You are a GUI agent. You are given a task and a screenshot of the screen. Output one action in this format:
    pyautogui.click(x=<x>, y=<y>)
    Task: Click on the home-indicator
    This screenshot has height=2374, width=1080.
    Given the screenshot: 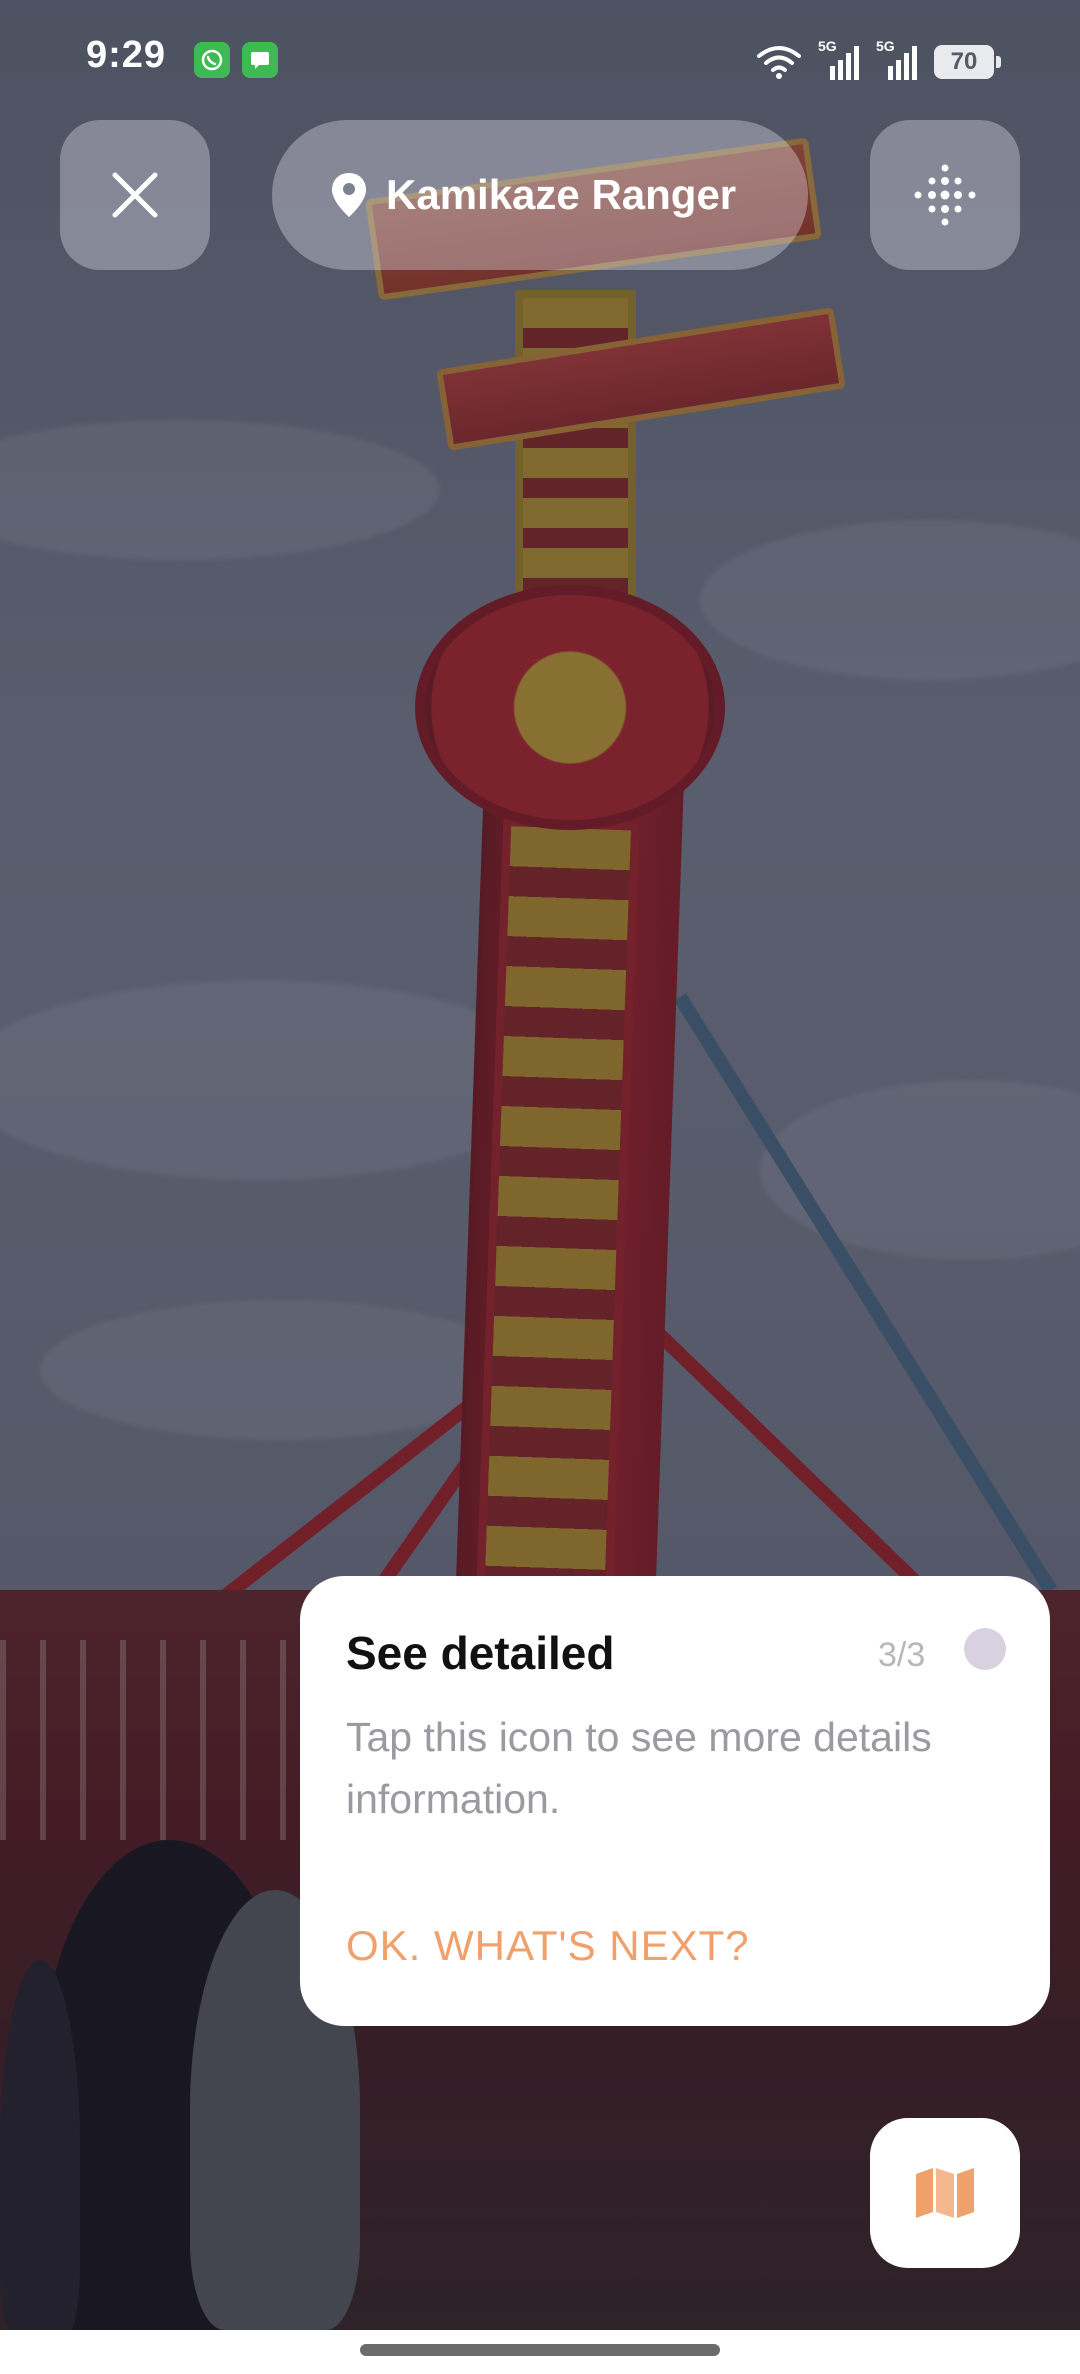 What is the action you would take?
    pyautogui.click(x=540, y=2350)
    